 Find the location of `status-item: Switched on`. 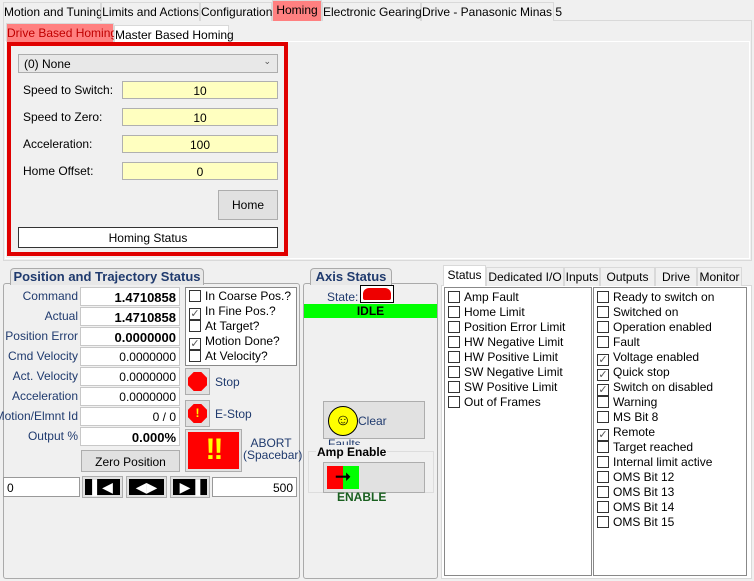

status-item: Switched on is located at coordinates (670, 312).